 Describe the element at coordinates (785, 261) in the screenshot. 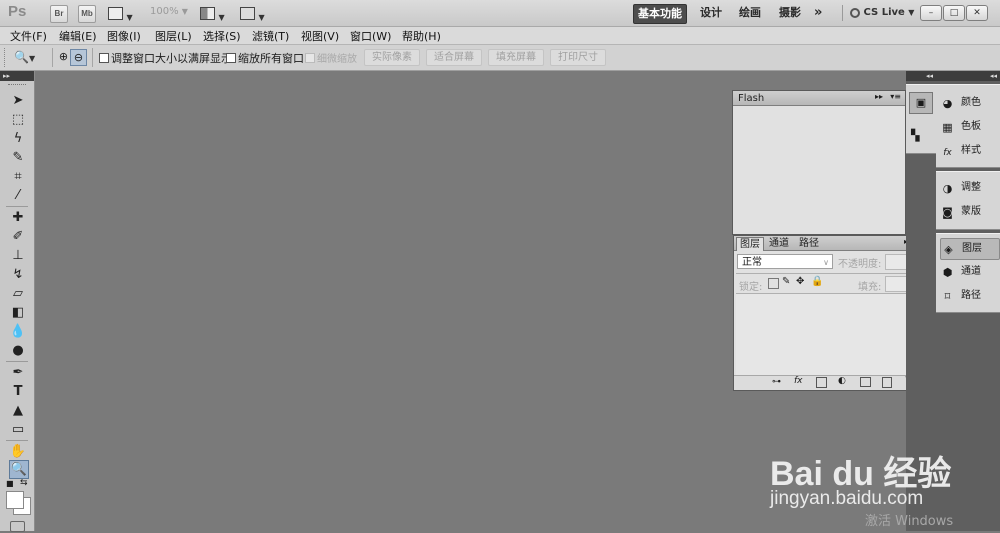

I see `blend-mode-select: 正常 ∨` at that location.